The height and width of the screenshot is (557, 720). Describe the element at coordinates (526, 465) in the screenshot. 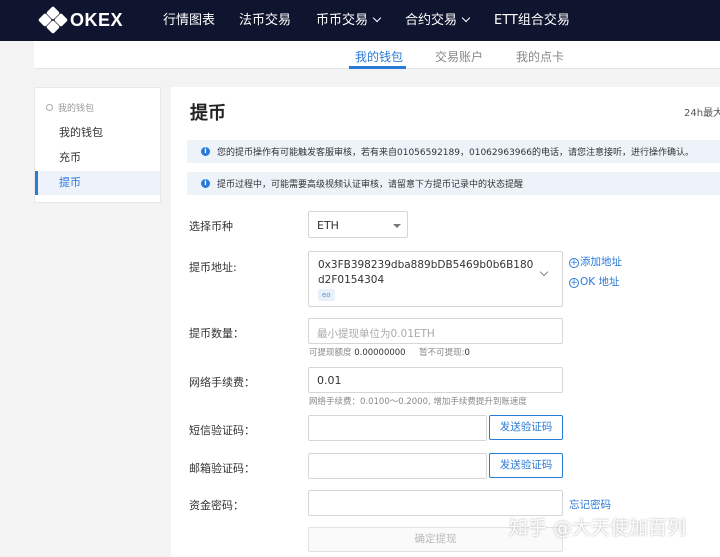

I see `send-email-code-button: 发送验证码` at that location.